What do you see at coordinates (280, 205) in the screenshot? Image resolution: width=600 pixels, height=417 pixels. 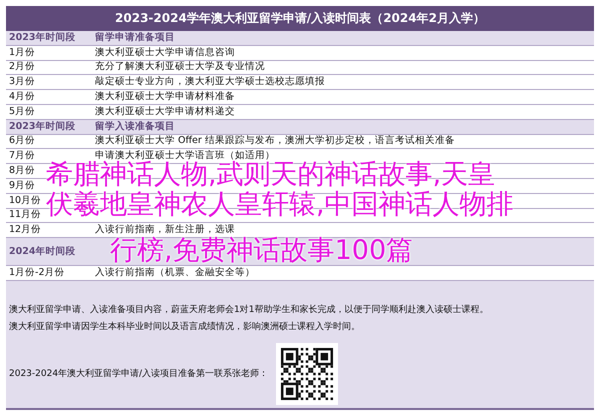 I see `headline-line: 伏羲地皇神农人皇轩辕,中国神话人物排` at bounding box center [280, 205].